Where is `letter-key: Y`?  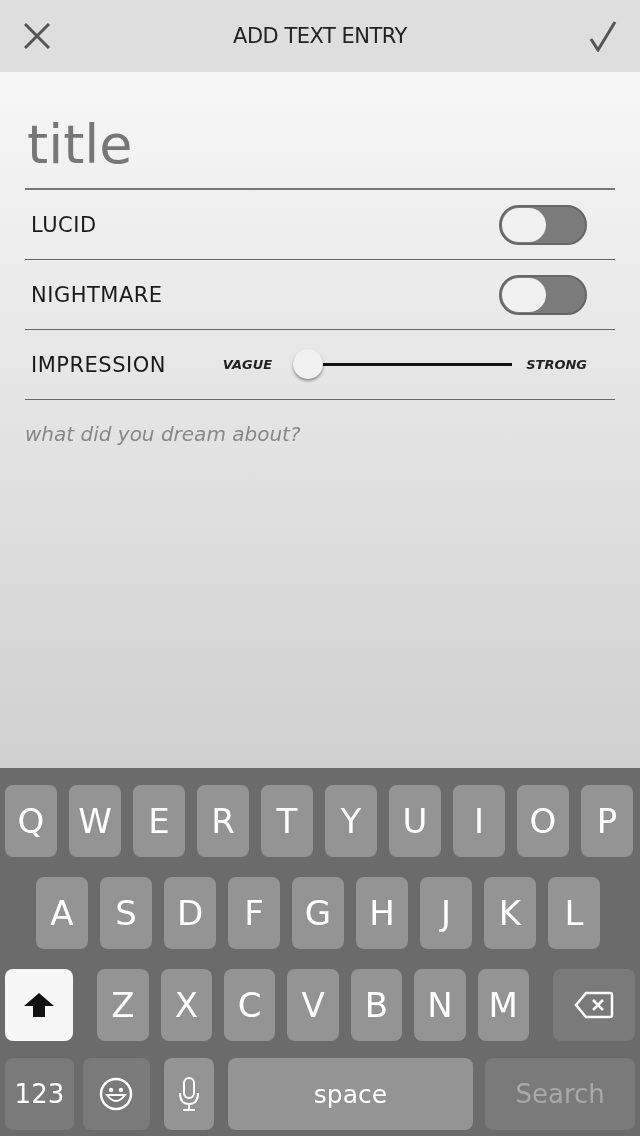
letter-key: Y is located at coordinates (351, 821).